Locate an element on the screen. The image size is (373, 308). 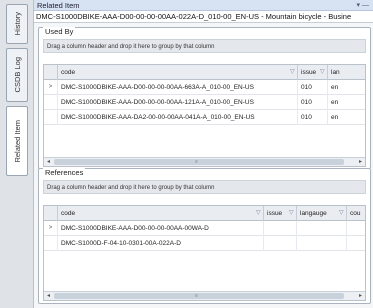
panel-window-controls: ▾ — is located at coordinates (363, 5).